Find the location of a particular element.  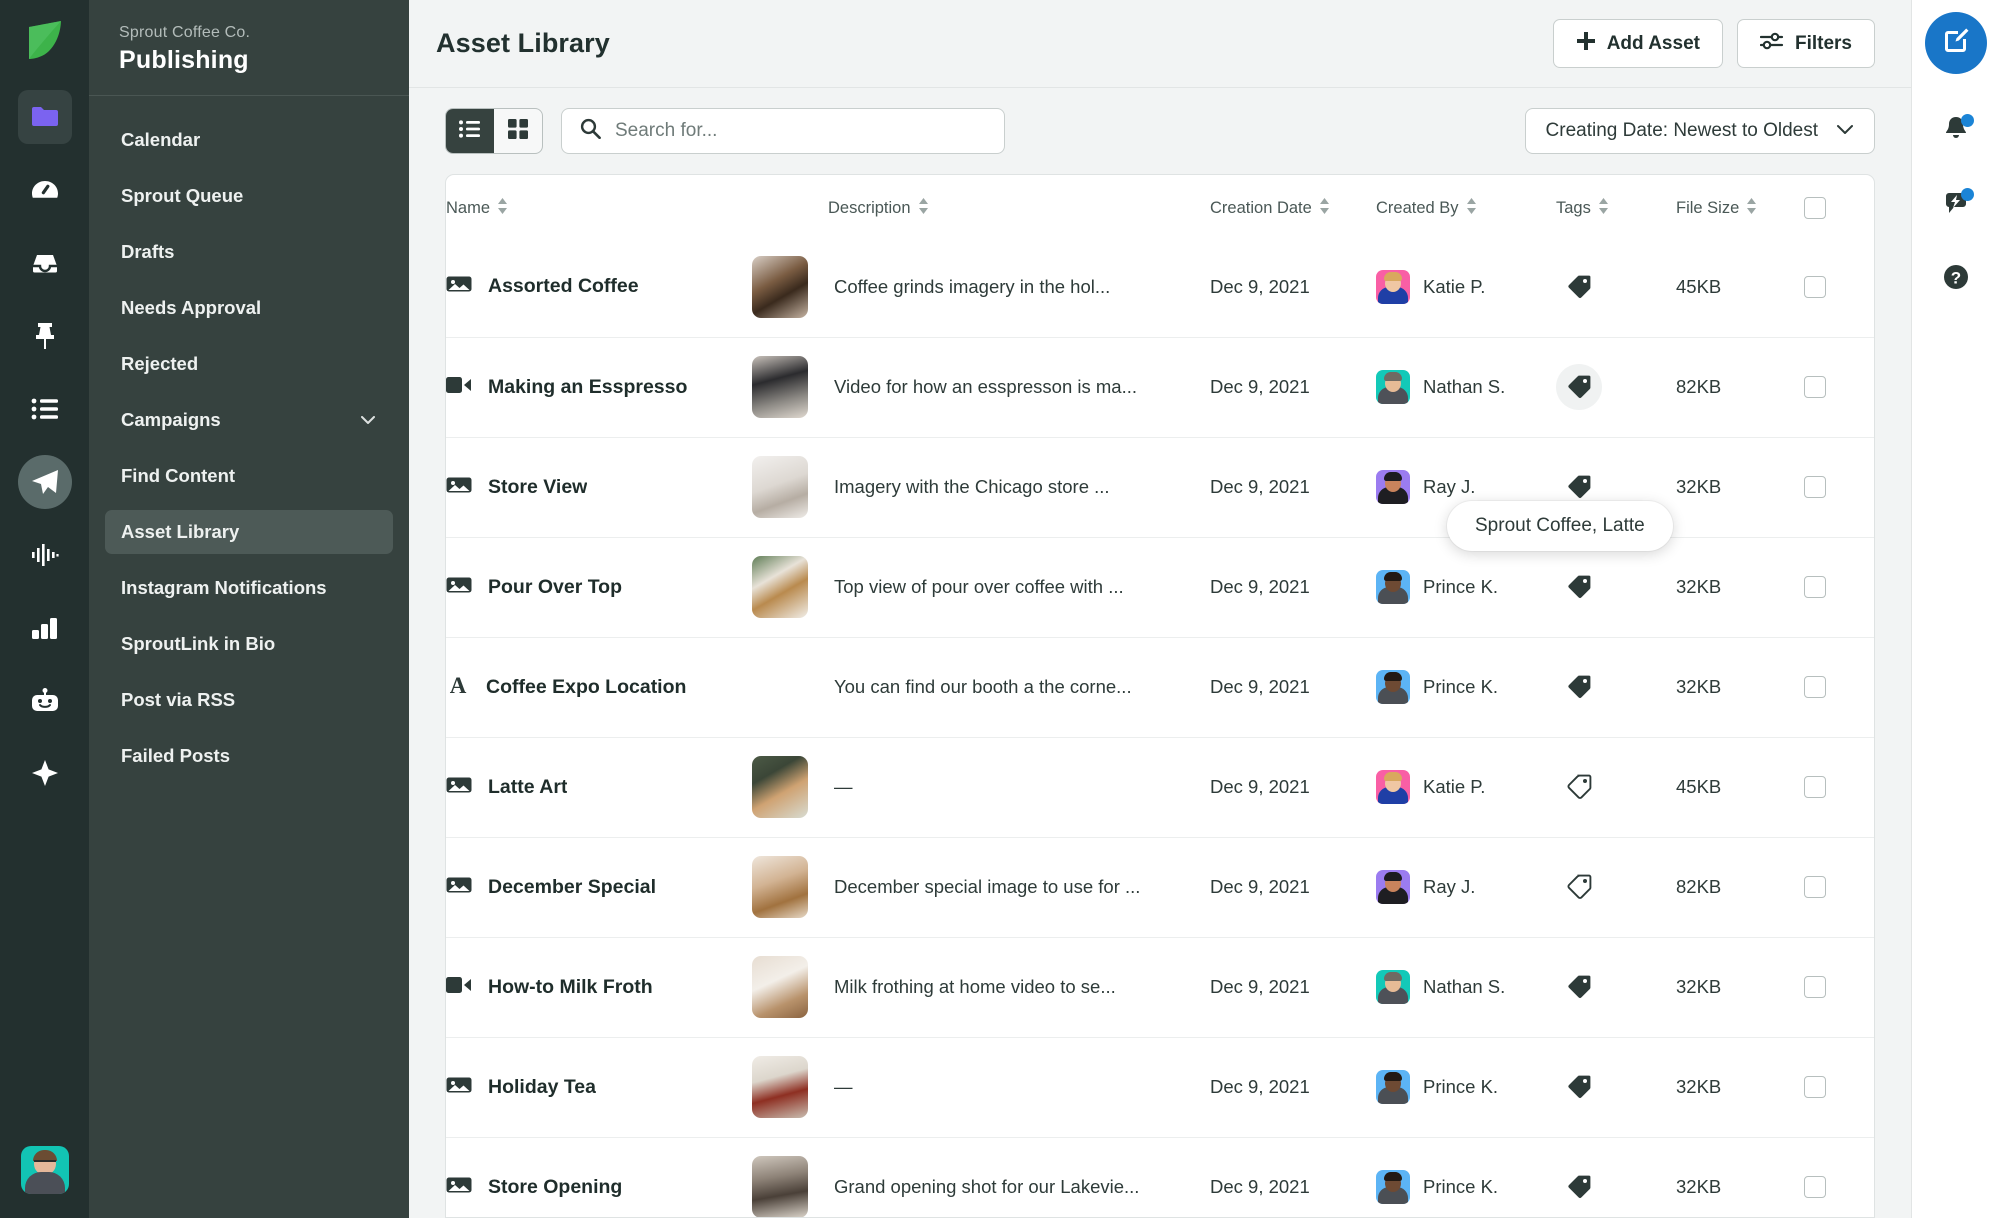

sidebar-item-needs-approval: Needs Approval is located at coordinates (249, 308).